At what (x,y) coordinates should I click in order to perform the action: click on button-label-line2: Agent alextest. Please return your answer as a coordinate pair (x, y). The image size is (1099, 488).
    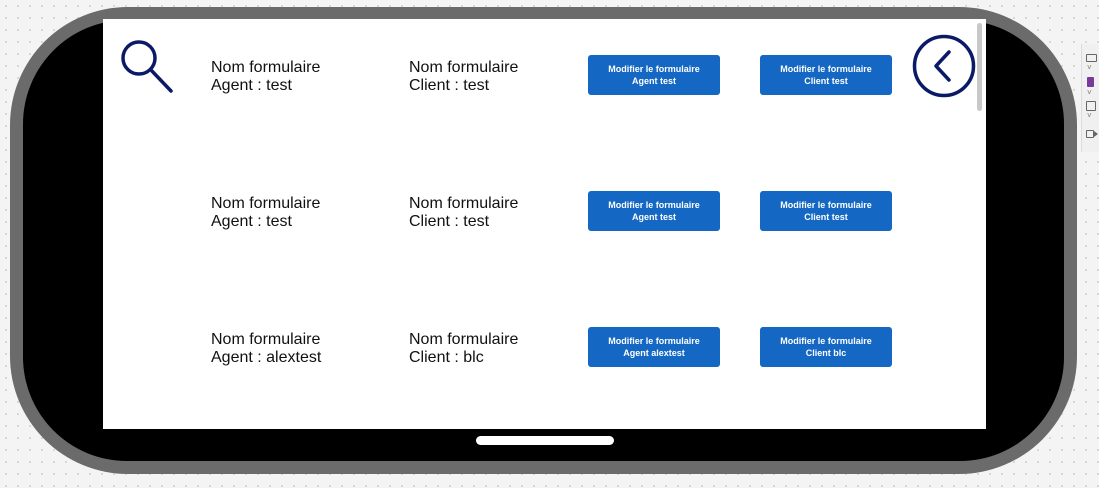
    Looking at the image, I should click on (654, 353).